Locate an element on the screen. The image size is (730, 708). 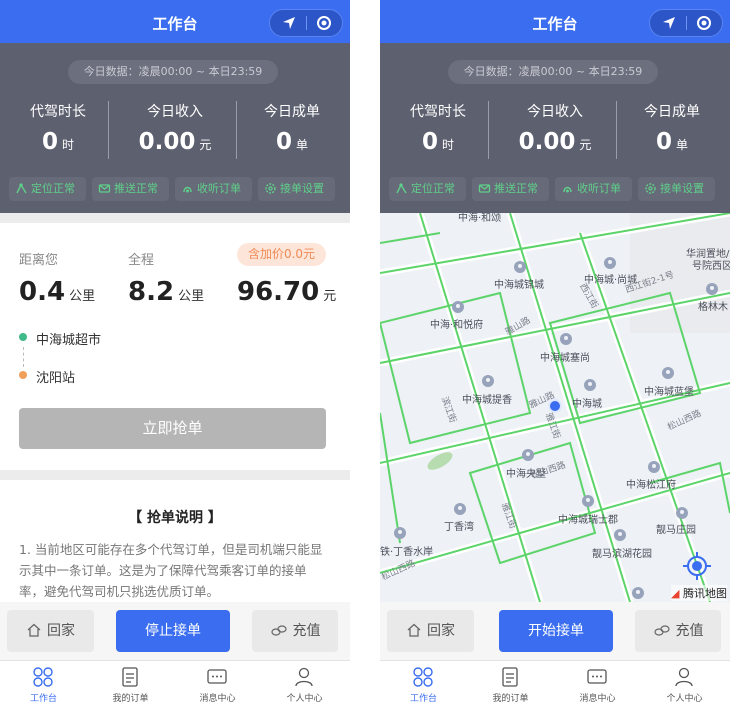
action-bar: 回家 停止接单 充值 is located at coordinates (175, 631).